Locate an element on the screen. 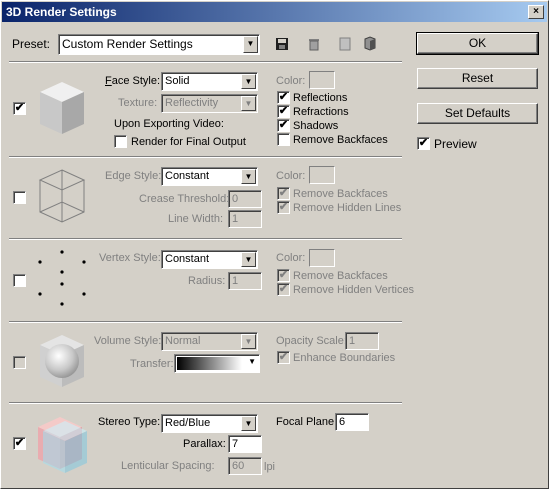 The image size is (549, 489). title-bar: 3D Render Settings × is located at coordinates (274, 12).